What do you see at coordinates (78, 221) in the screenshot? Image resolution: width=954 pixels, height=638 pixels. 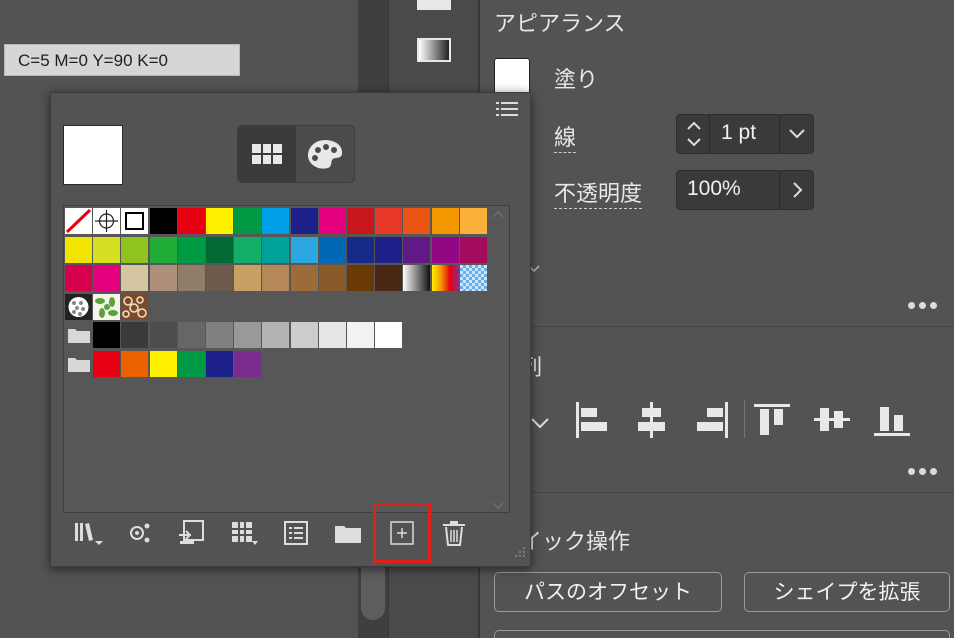 I see `none-swatch` at bounding box center [78, 221].